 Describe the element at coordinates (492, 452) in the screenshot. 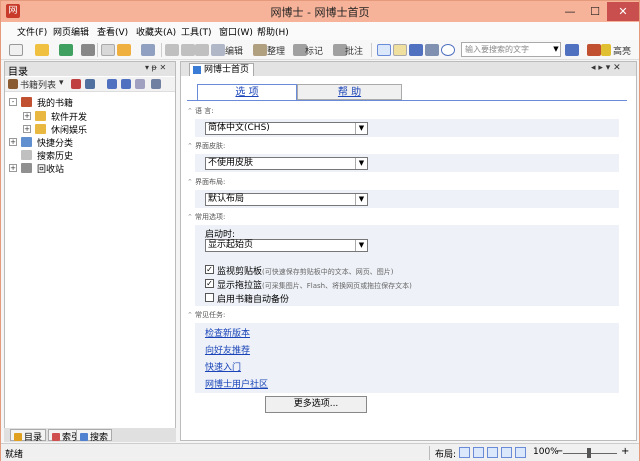

I see `layout-option-3-icon` at that location.